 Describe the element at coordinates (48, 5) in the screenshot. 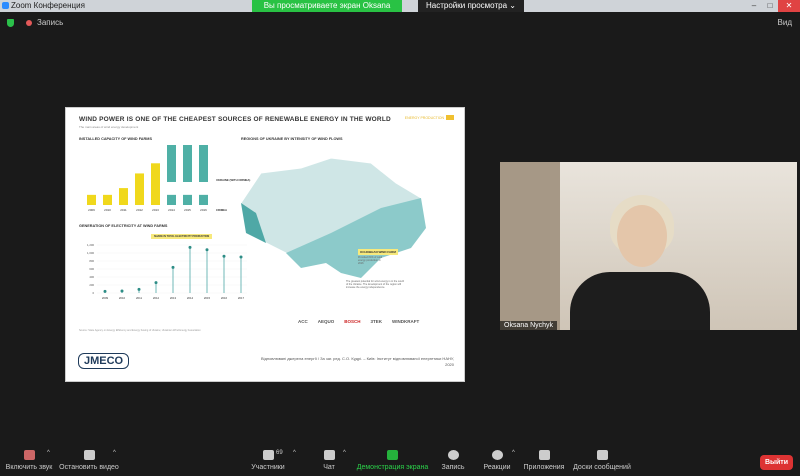

I see `window-title: Zoom Конференция` at that location.